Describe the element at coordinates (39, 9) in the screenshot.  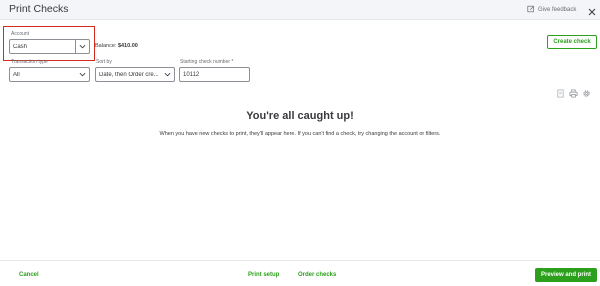
I see `page-title: Print Checks` at that location.